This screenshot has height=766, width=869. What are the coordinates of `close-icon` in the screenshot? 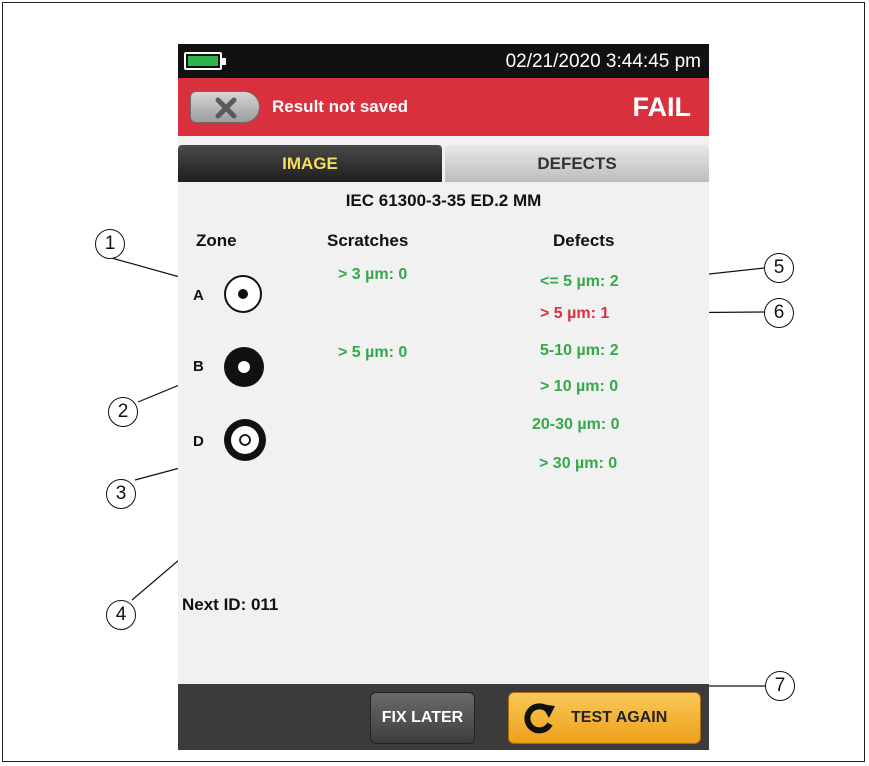 It's located at (226, 108).